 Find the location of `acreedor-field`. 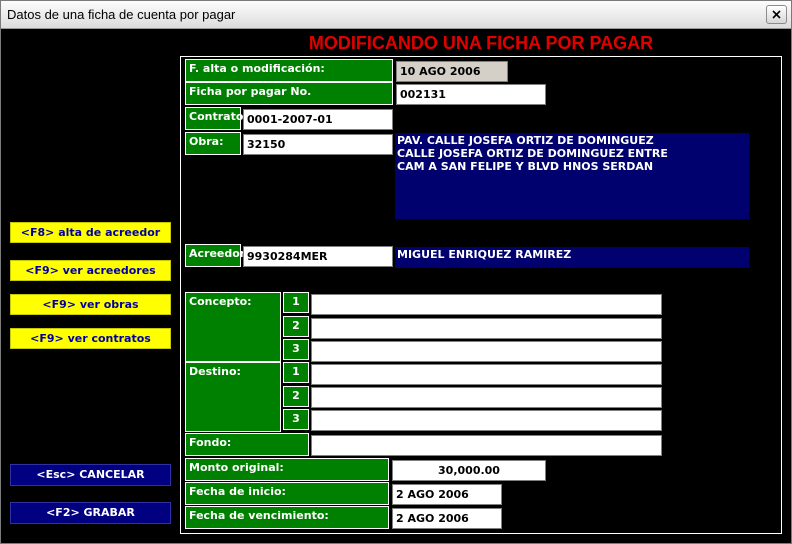

acreedor-field is located at coordinates (318, 256).